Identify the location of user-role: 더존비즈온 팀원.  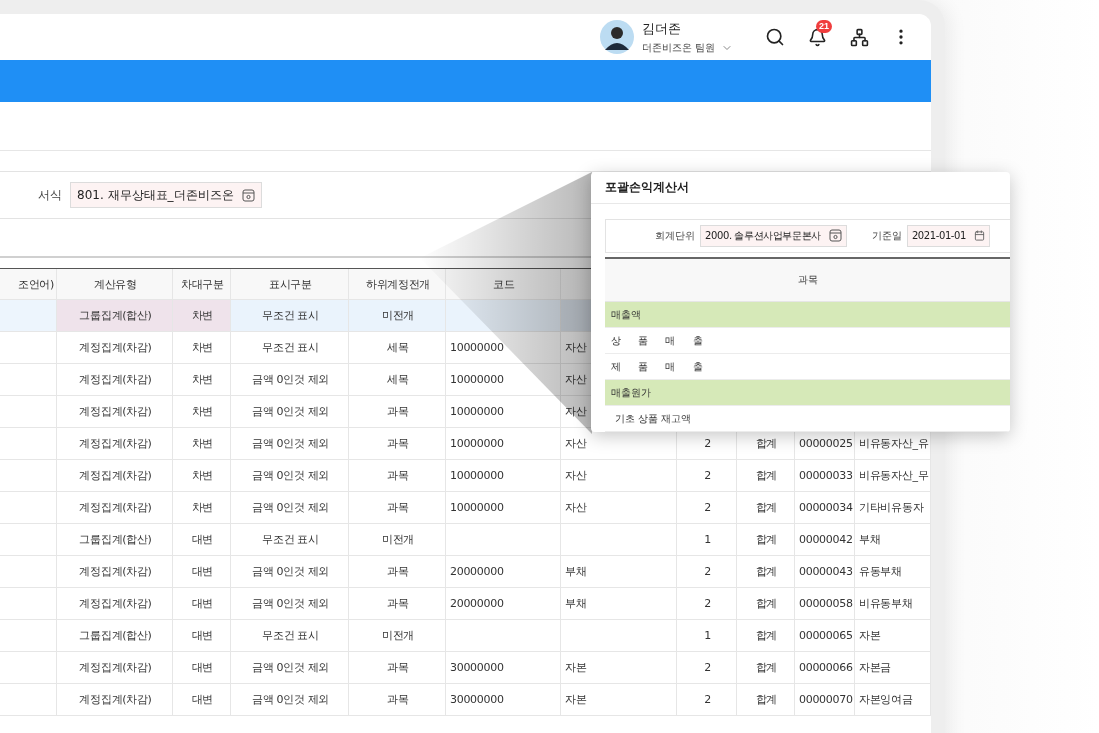
(678, 47).